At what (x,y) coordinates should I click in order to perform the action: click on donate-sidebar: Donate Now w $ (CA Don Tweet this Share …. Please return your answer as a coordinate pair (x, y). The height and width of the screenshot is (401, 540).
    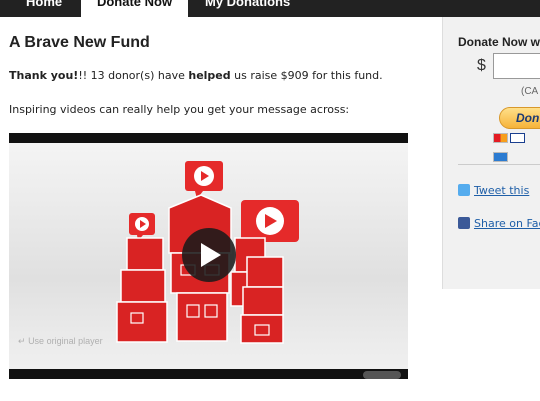
    Looking at the image, I should click on (491, 153).